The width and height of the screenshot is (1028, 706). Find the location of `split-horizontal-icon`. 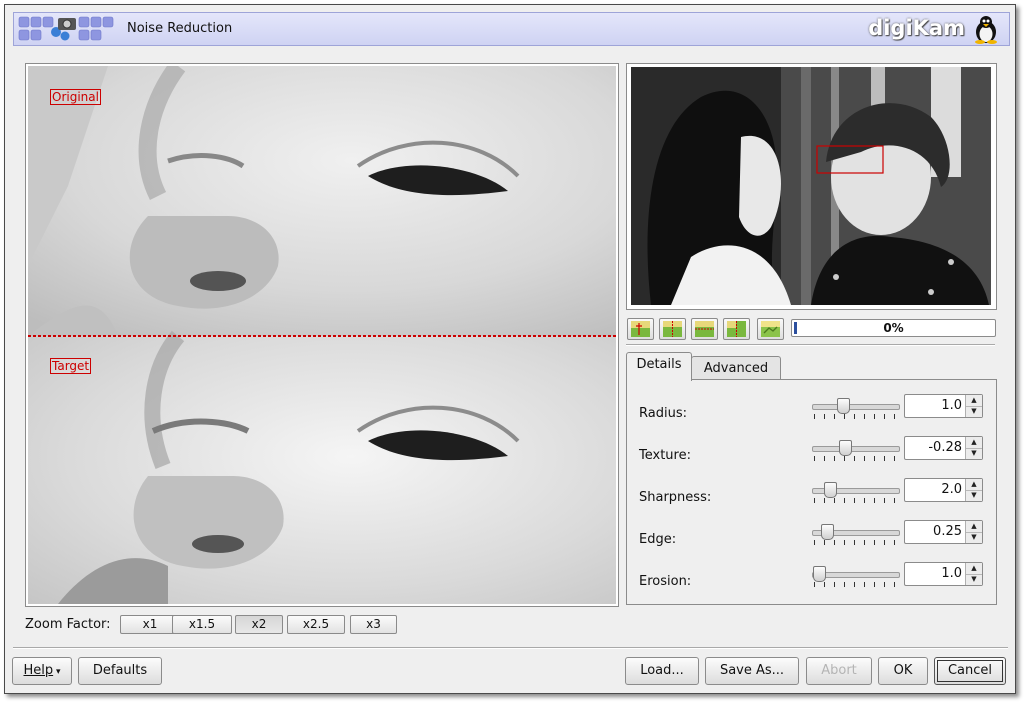

split-horizontal-icon is located at coordinates (704, 329).